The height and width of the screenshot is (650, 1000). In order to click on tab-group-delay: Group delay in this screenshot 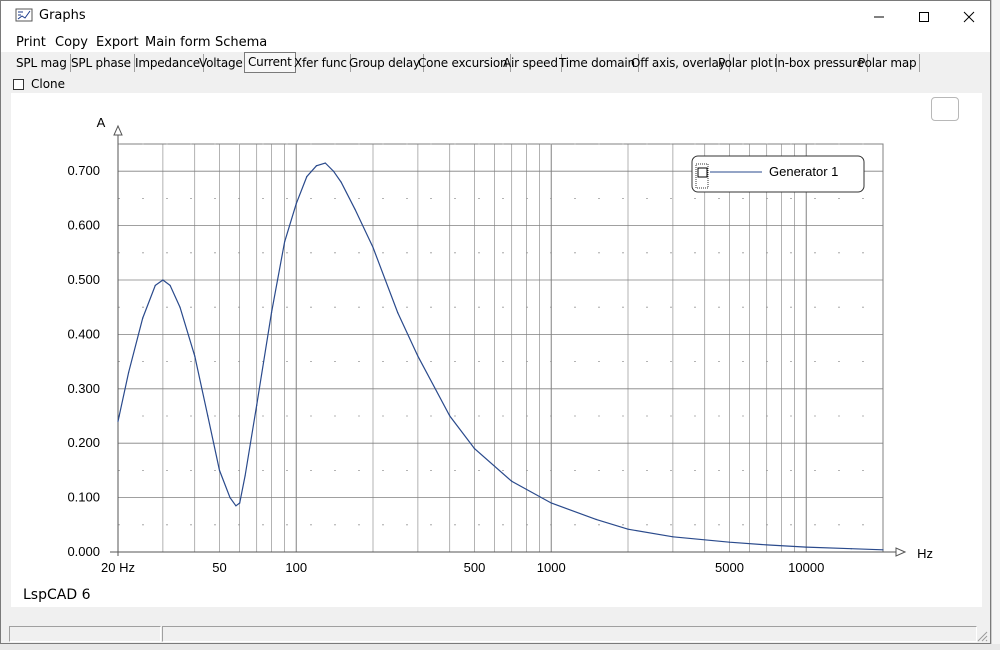, I will do `click(385, 63)`.